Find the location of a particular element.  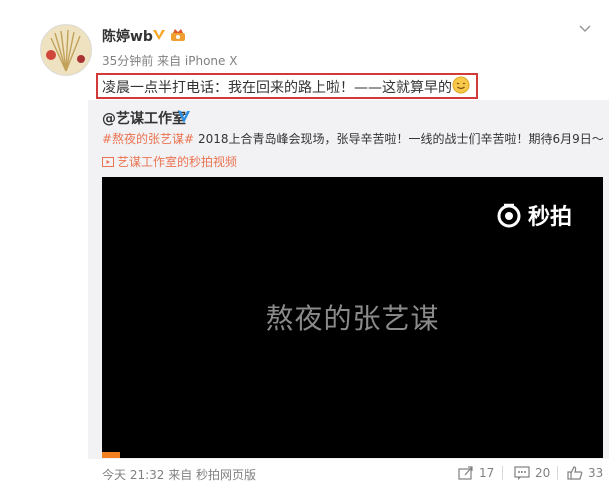

forward-icon is located at coordinates (465, 473).